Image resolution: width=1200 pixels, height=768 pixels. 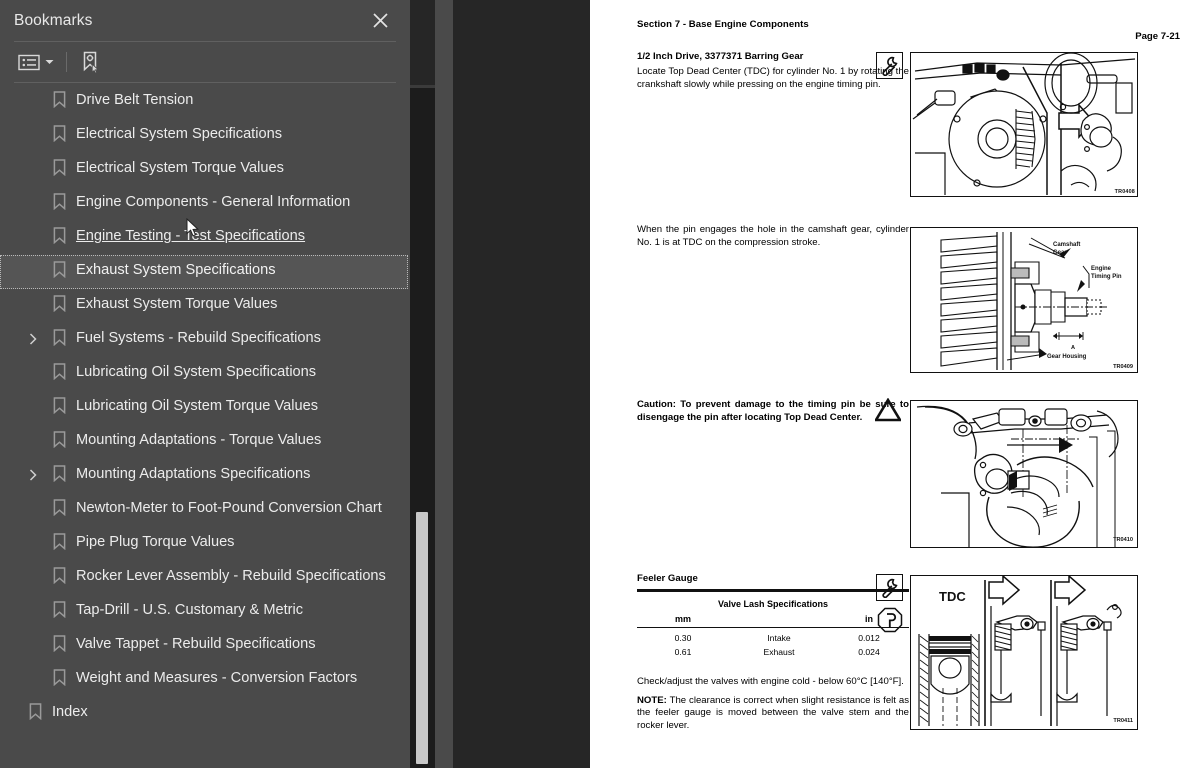 I want to click on cell-name: Exhaust, so click(x=779, y=652).